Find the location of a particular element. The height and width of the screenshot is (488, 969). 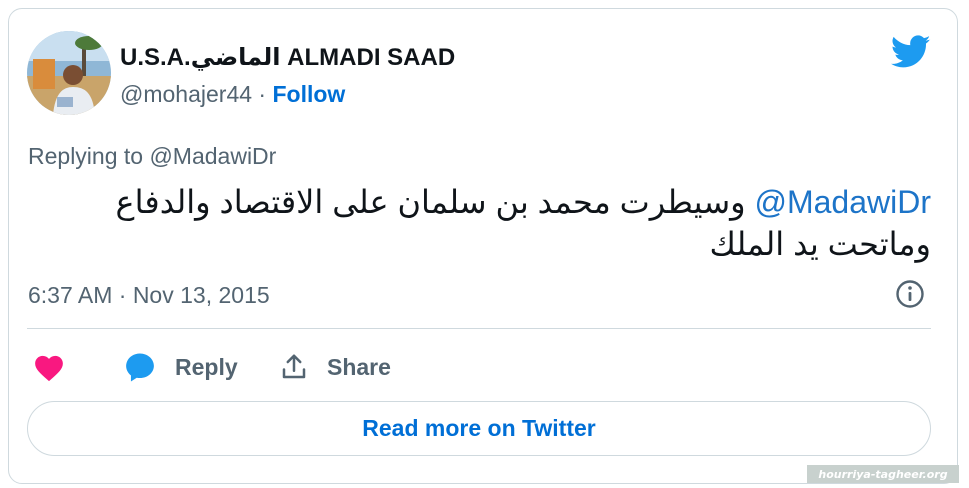

avatar-image is located at coordinates (69, 73).